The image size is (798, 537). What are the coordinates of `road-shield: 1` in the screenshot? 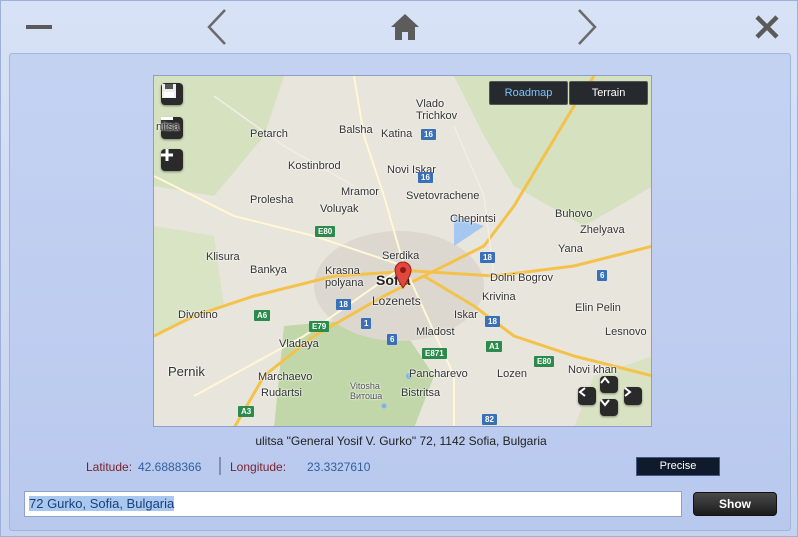 It's located at (366, 323).